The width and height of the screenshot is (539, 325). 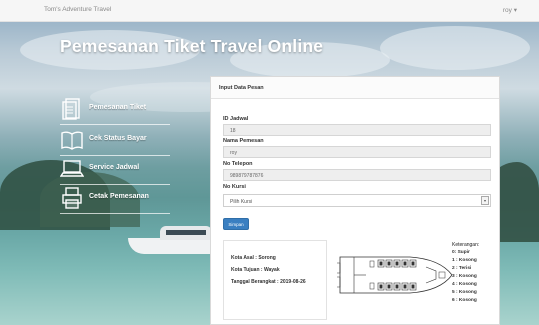 I want to click on menu-item-label: Cek Status Bayar, so click(x=118, y=138).